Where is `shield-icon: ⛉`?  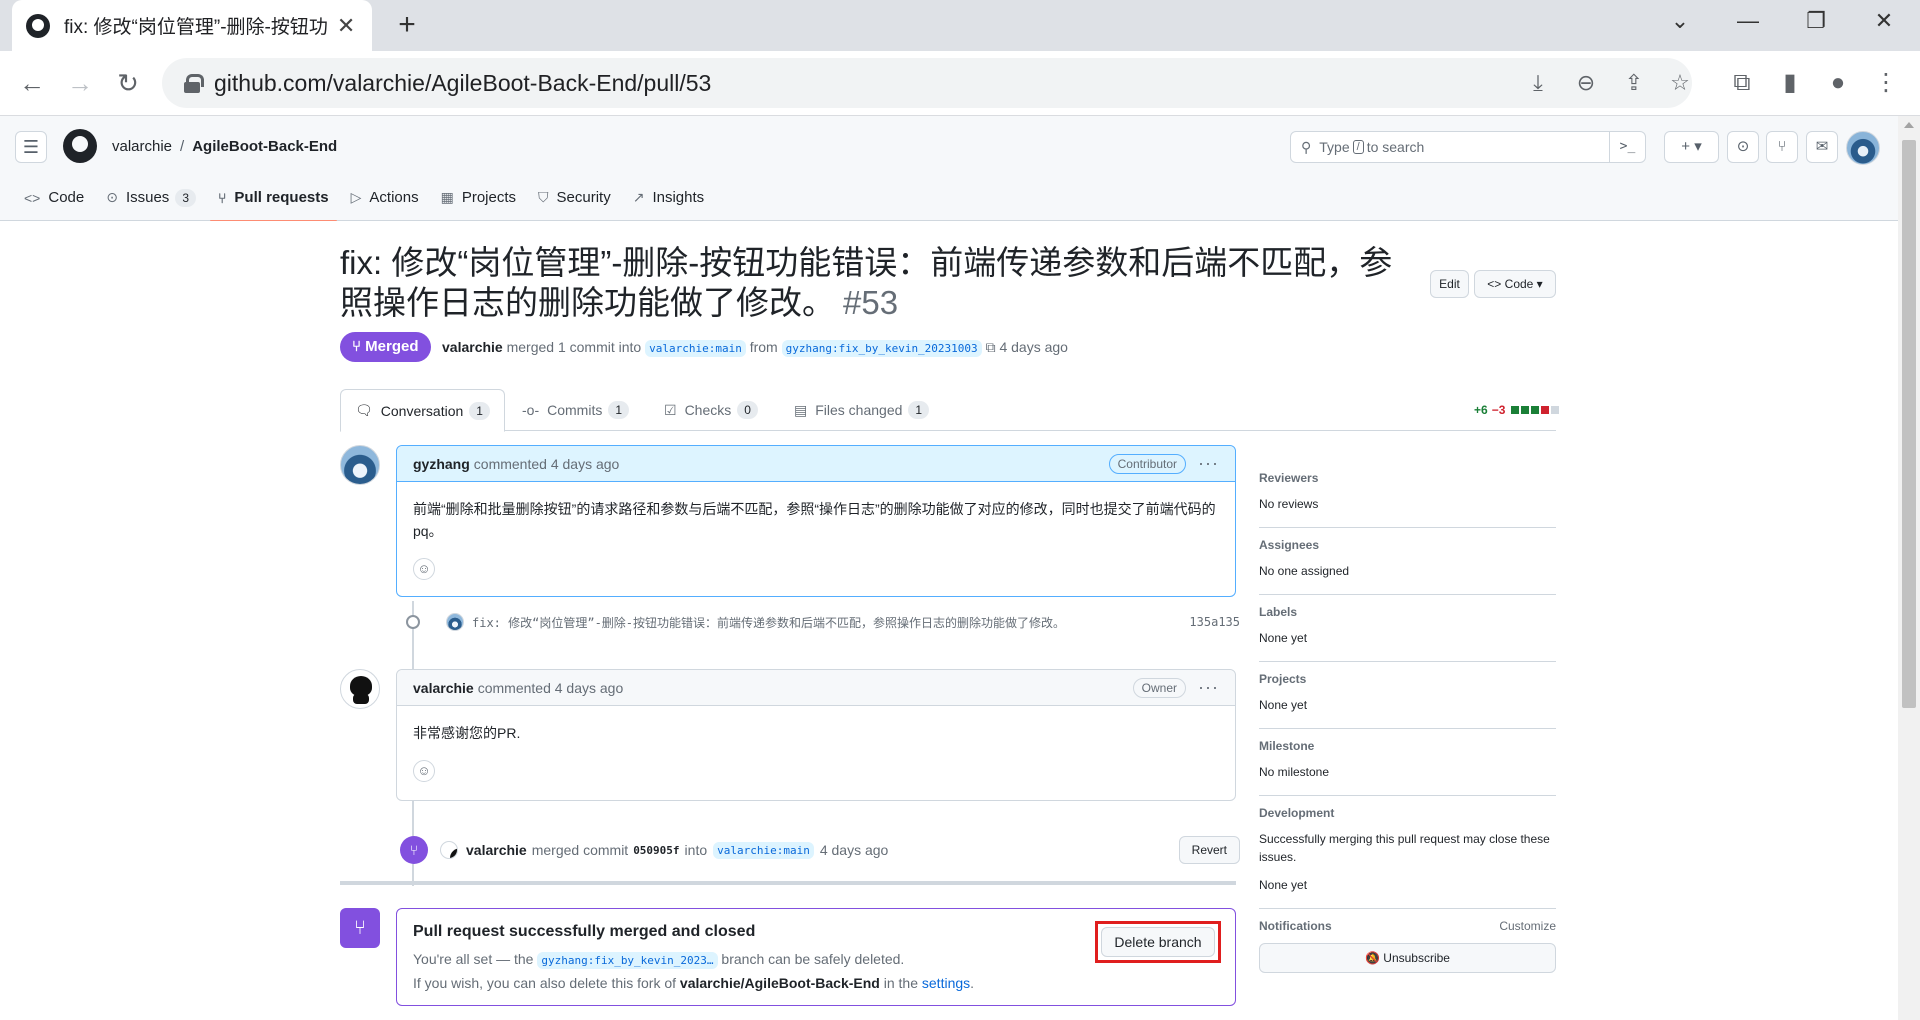 shield-icon: ⛉ is located at coordinates (543, 197).